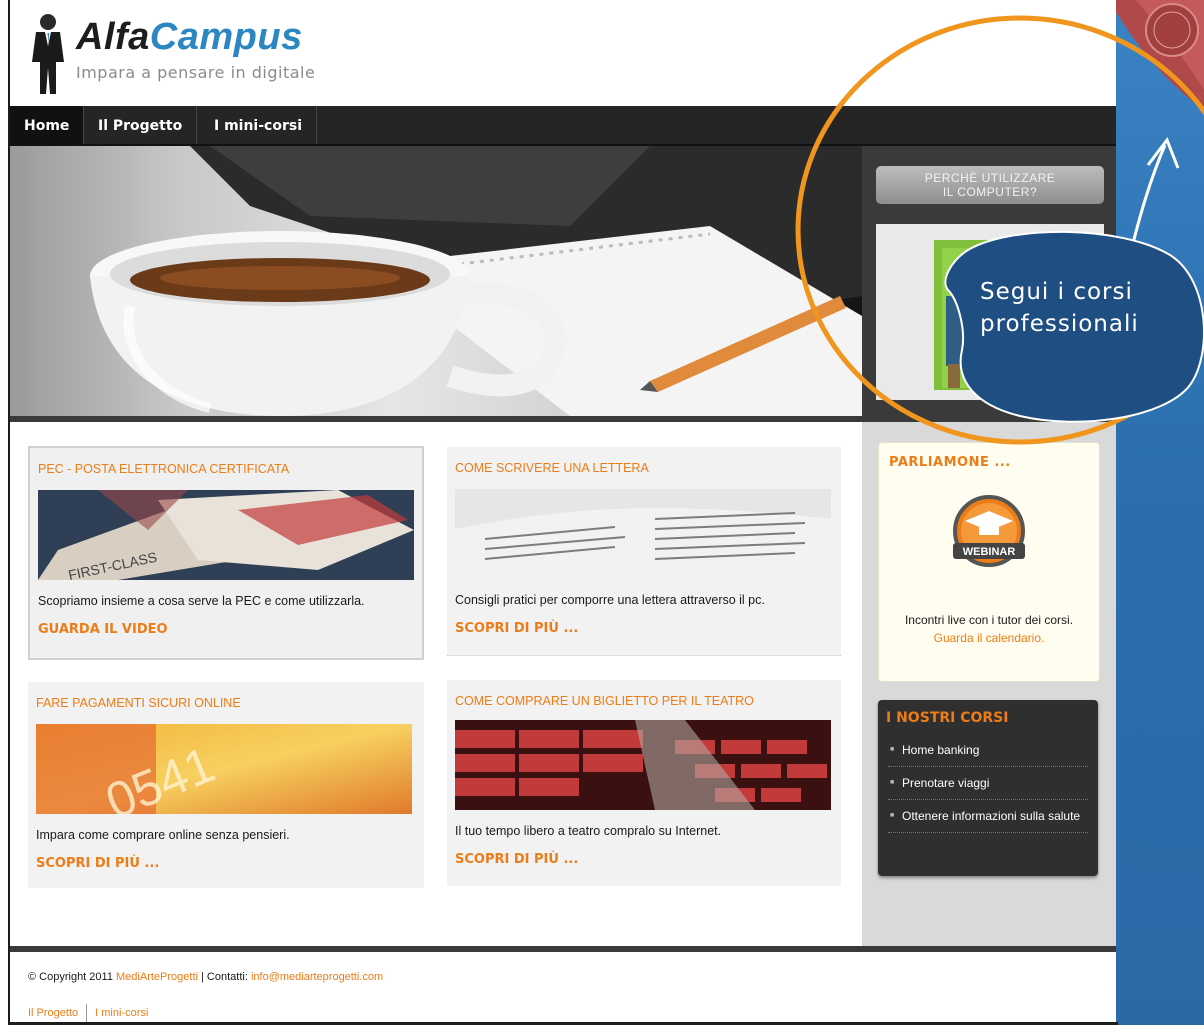 This screenshot has height=1030, width=1204. Describe the element at coordinates (988, 750) in the screenshot. I see `course-item-home-banking: Home banking` at that location.